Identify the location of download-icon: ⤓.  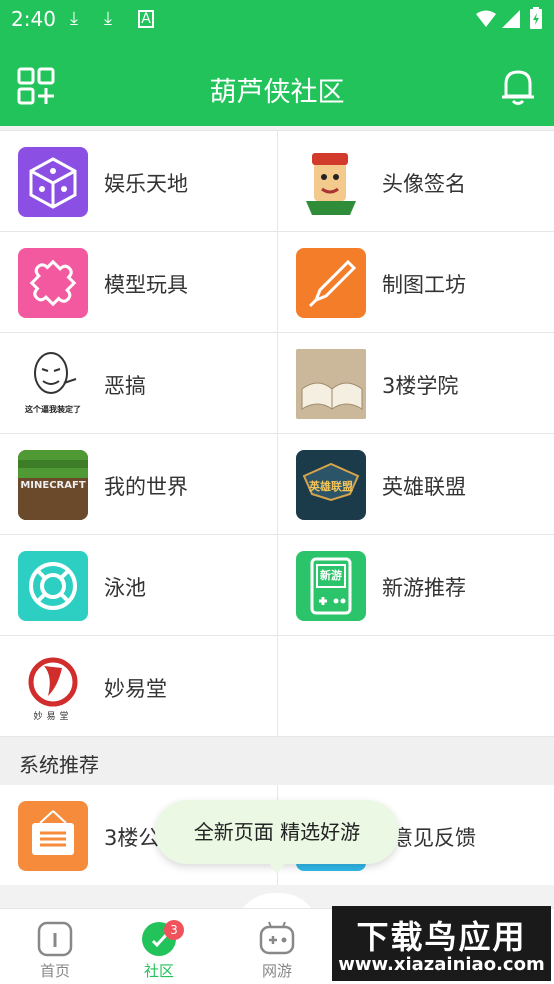
(74, 18).